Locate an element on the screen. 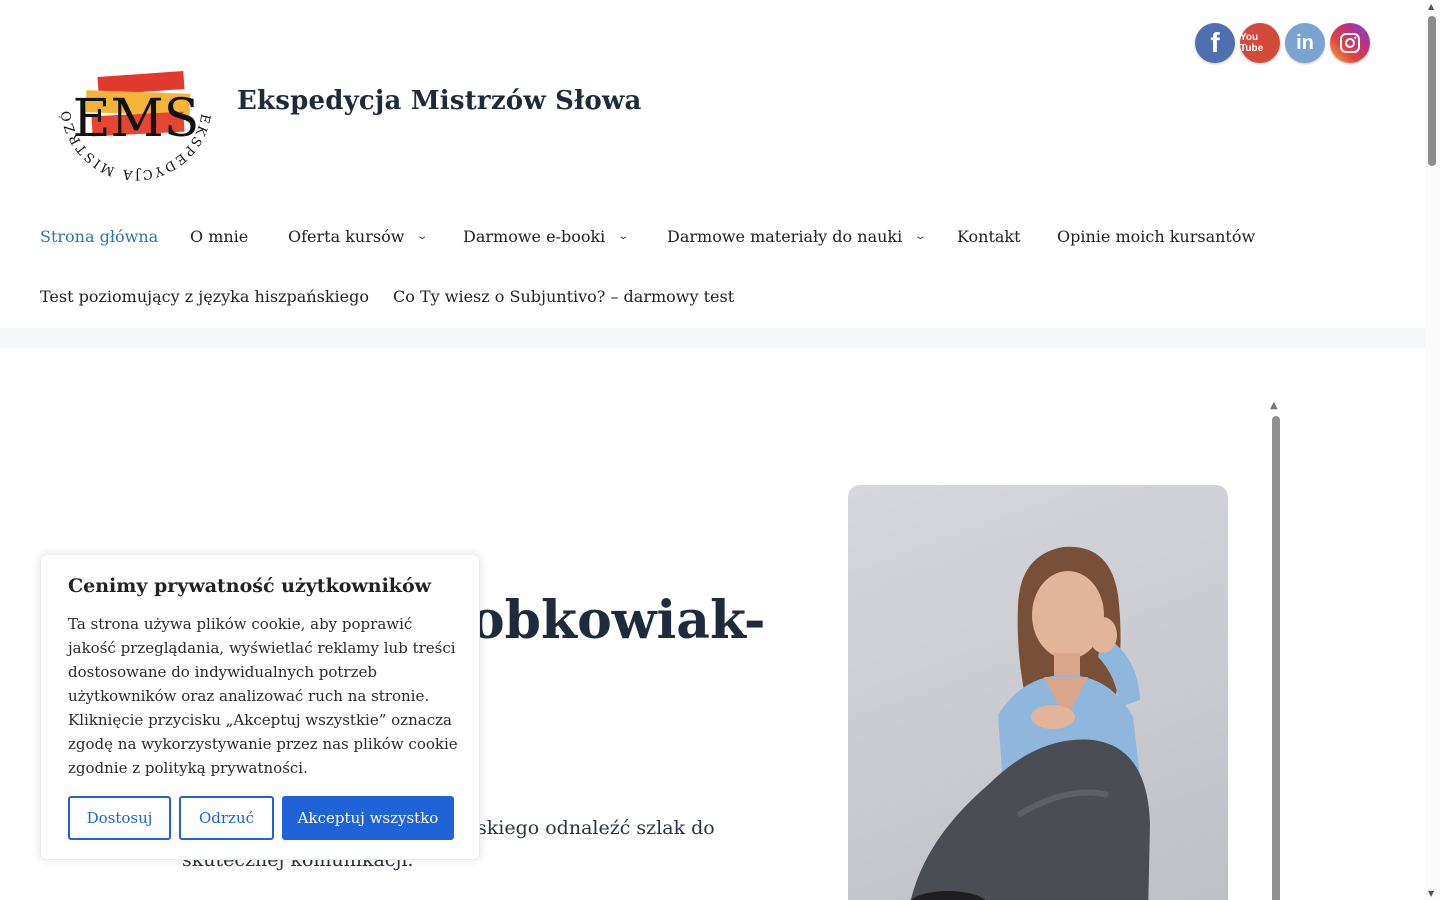  social-links: f You Tube in is located at coordinates (1282, 43).